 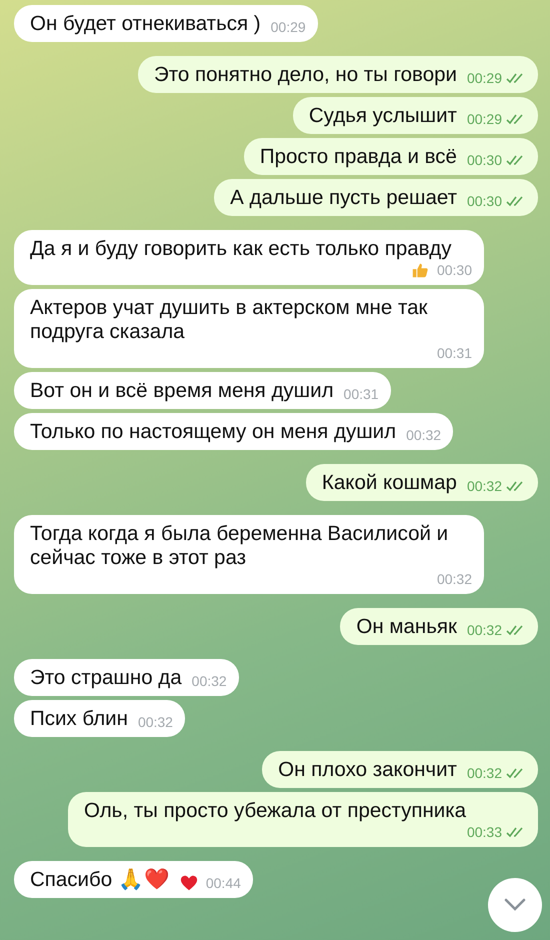 I want to click on message-text: Тогда когда я была беременна Василисой и сейчас тоже в этот раз, so click(x=240, y=546).